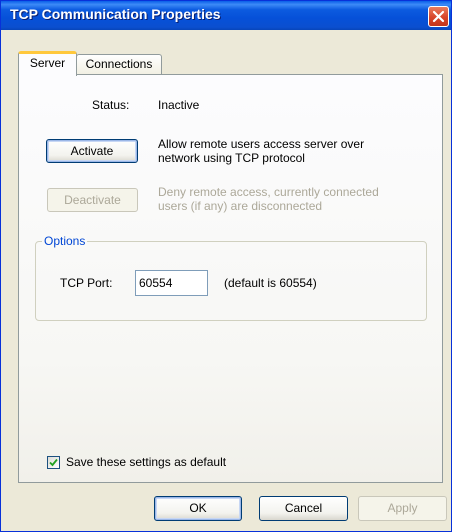  What do you see at coordinates (171, 283) in the screenshot?
I see `tcp-port-input` at bounding box center [171, 283].